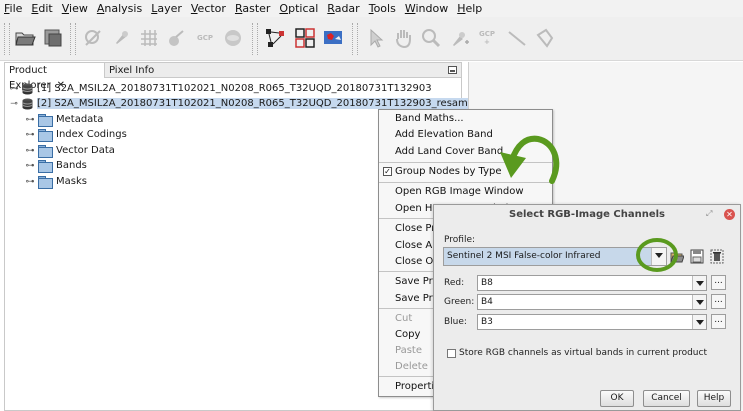  I want to click on group-label: Bands, so click(71, 165).